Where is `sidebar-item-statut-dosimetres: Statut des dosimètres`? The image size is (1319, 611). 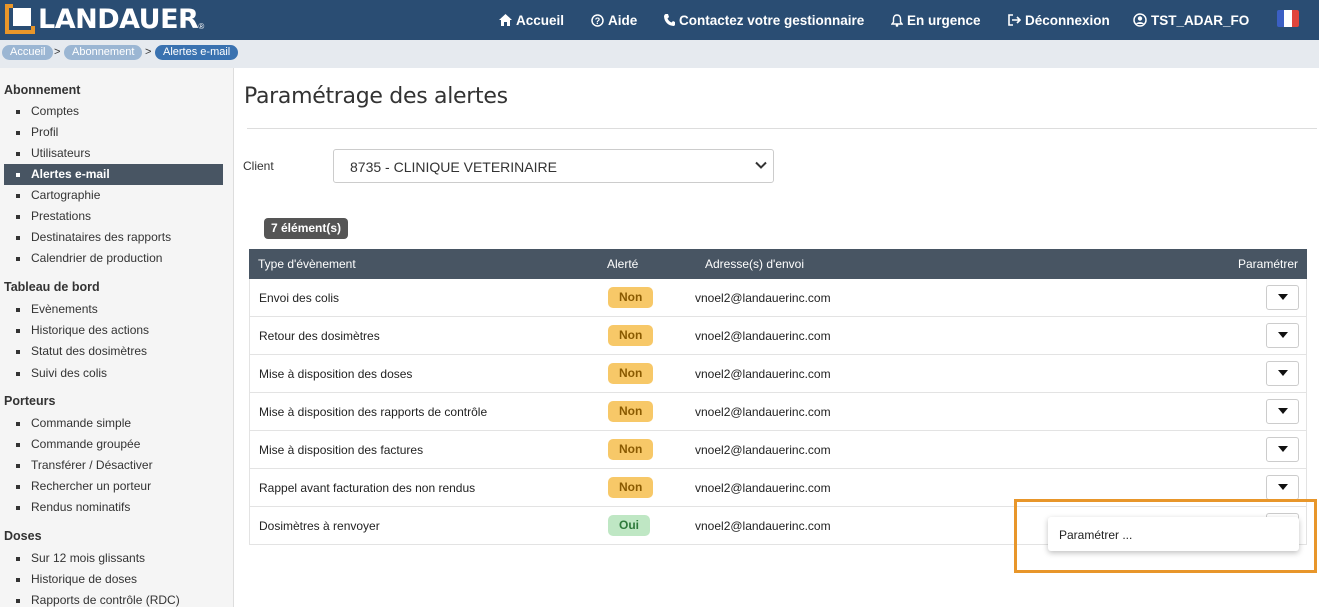 sidebar-item-statut-dosimetres: Statut des dosimètres is located at coordinates (113, 351).